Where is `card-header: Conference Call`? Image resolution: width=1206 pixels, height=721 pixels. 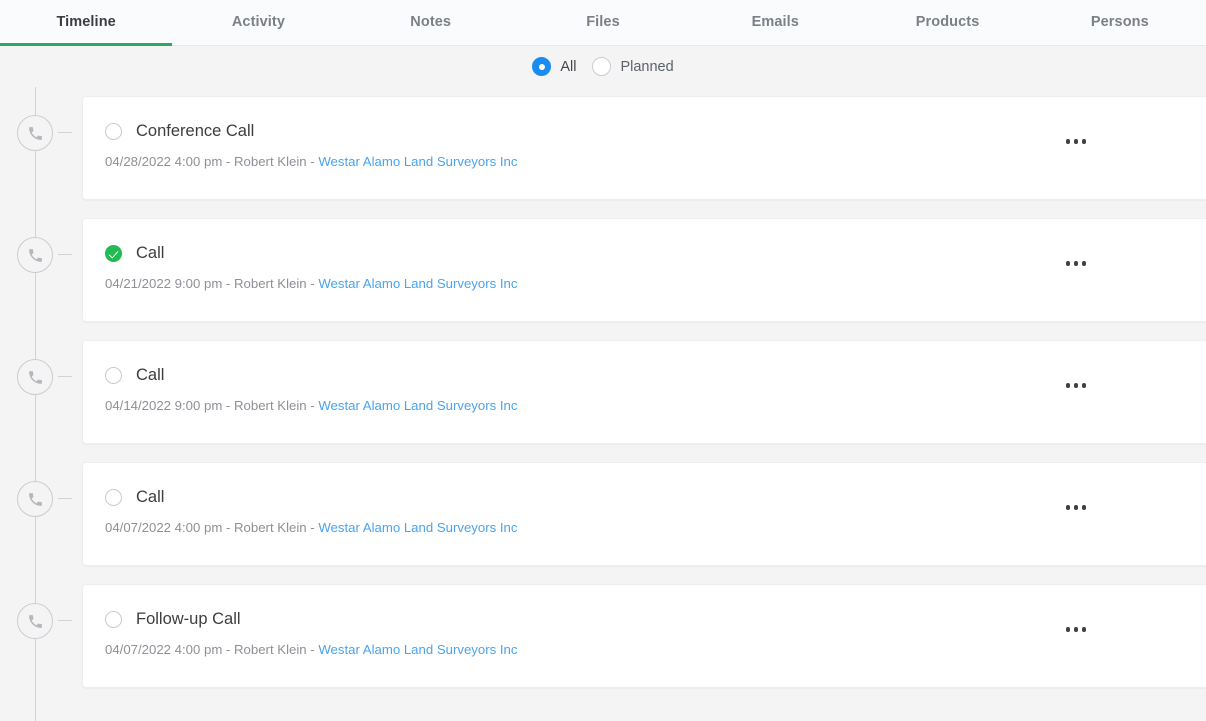 card-header: Conference Call is located at coordinates (644, 118).